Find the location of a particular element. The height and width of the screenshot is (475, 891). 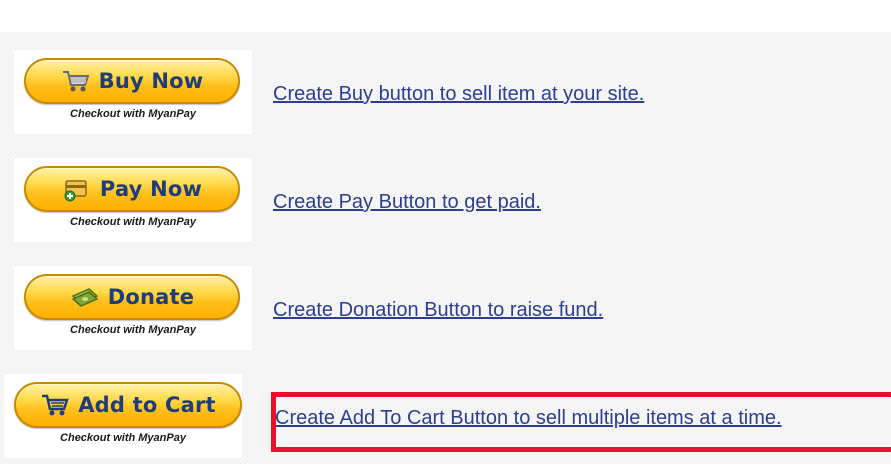

add-to-cart-label: Add to Cart is located at coordinates (147, 405).